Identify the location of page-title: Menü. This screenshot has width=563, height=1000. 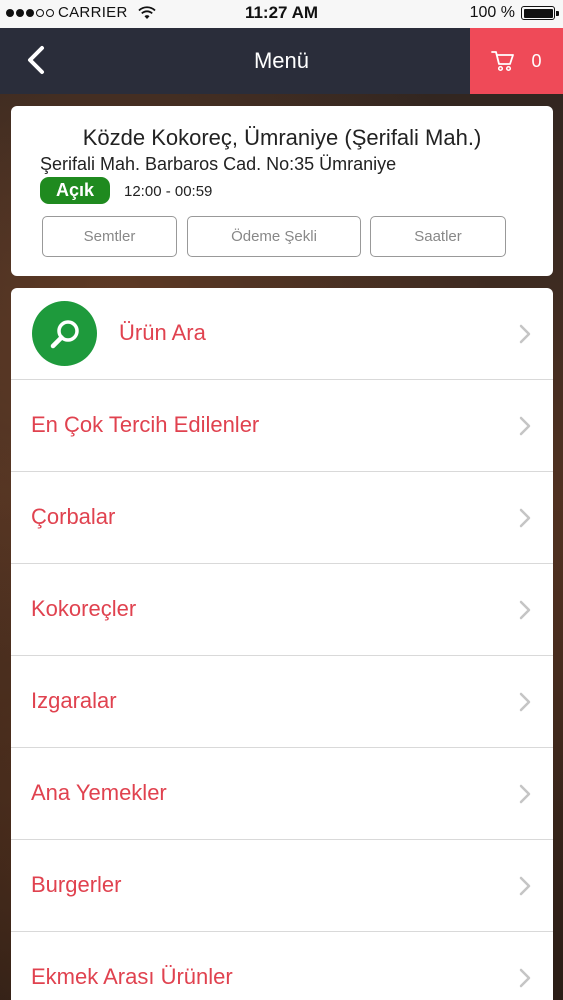
(281, 60).